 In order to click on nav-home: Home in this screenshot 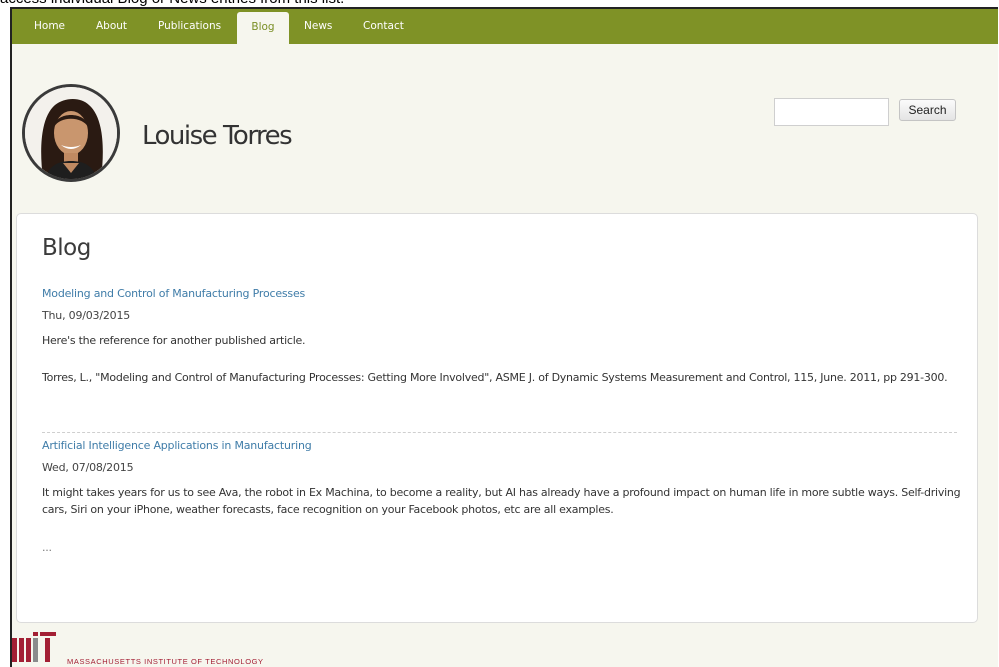, I will do `click(49, 26)`.